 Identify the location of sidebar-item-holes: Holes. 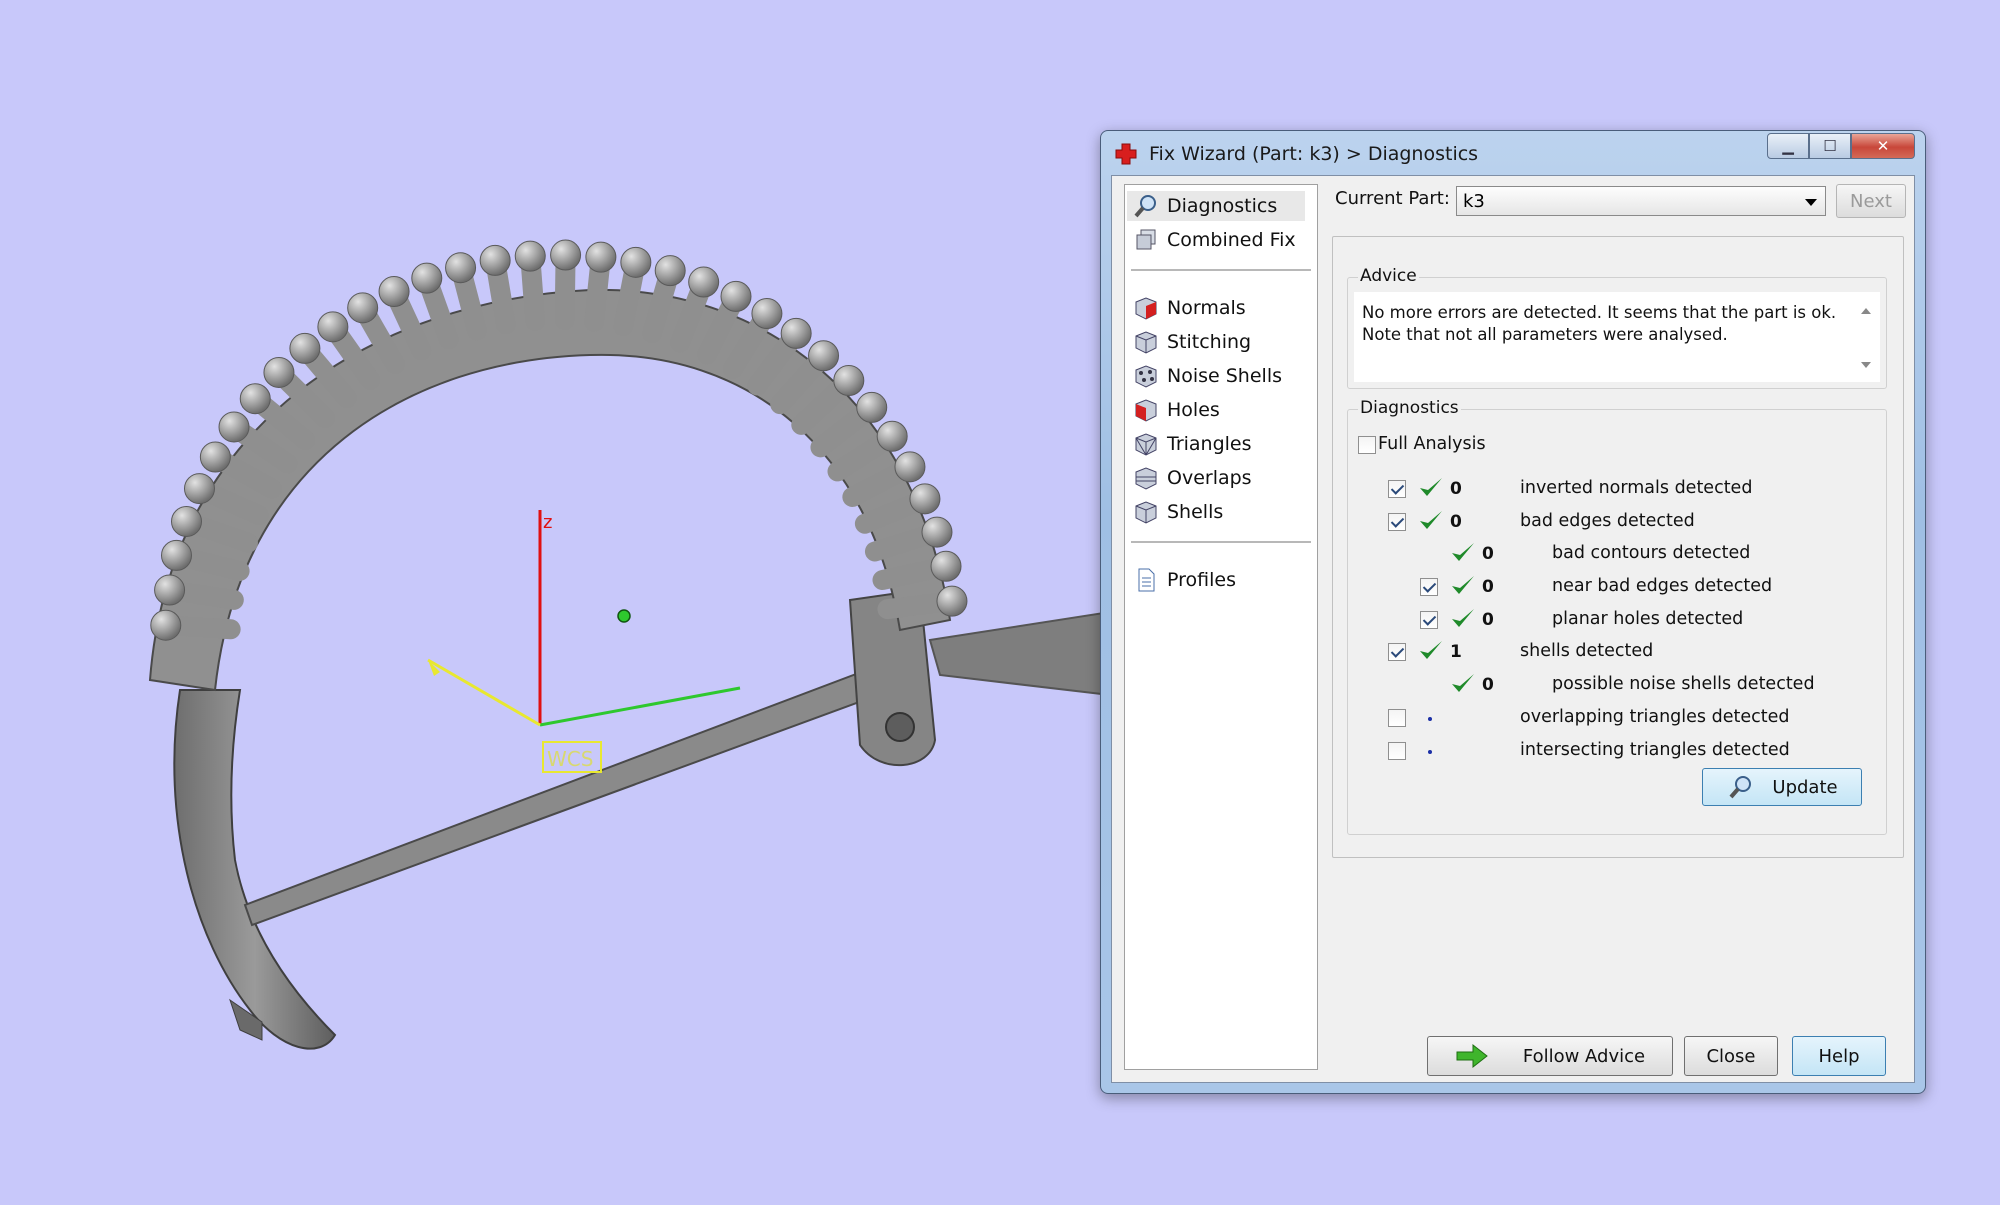
(1216, 410).